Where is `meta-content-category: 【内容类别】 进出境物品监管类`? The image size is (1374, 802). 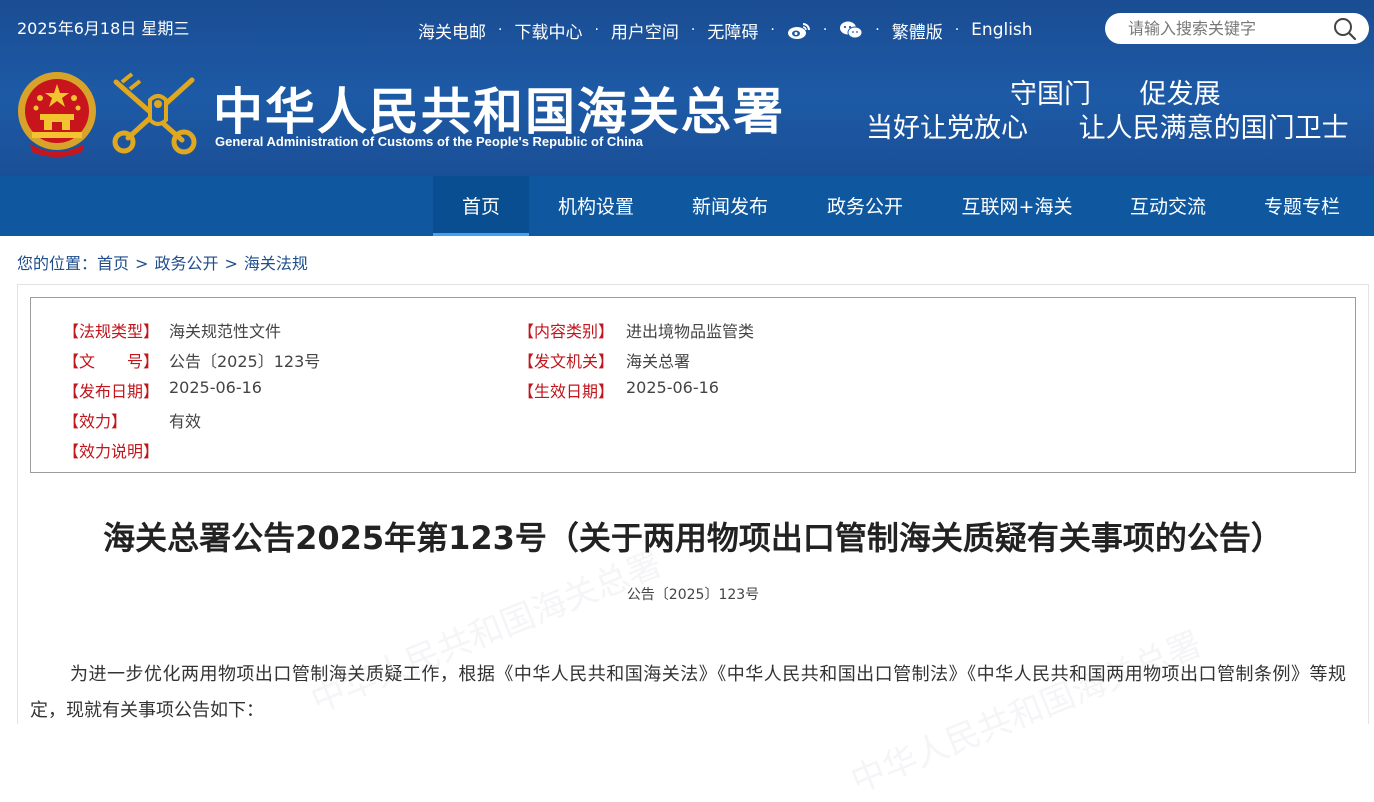 meta-content-category: 【内容类别】 进出境物品监管类 is located at coordinates (636, 330).